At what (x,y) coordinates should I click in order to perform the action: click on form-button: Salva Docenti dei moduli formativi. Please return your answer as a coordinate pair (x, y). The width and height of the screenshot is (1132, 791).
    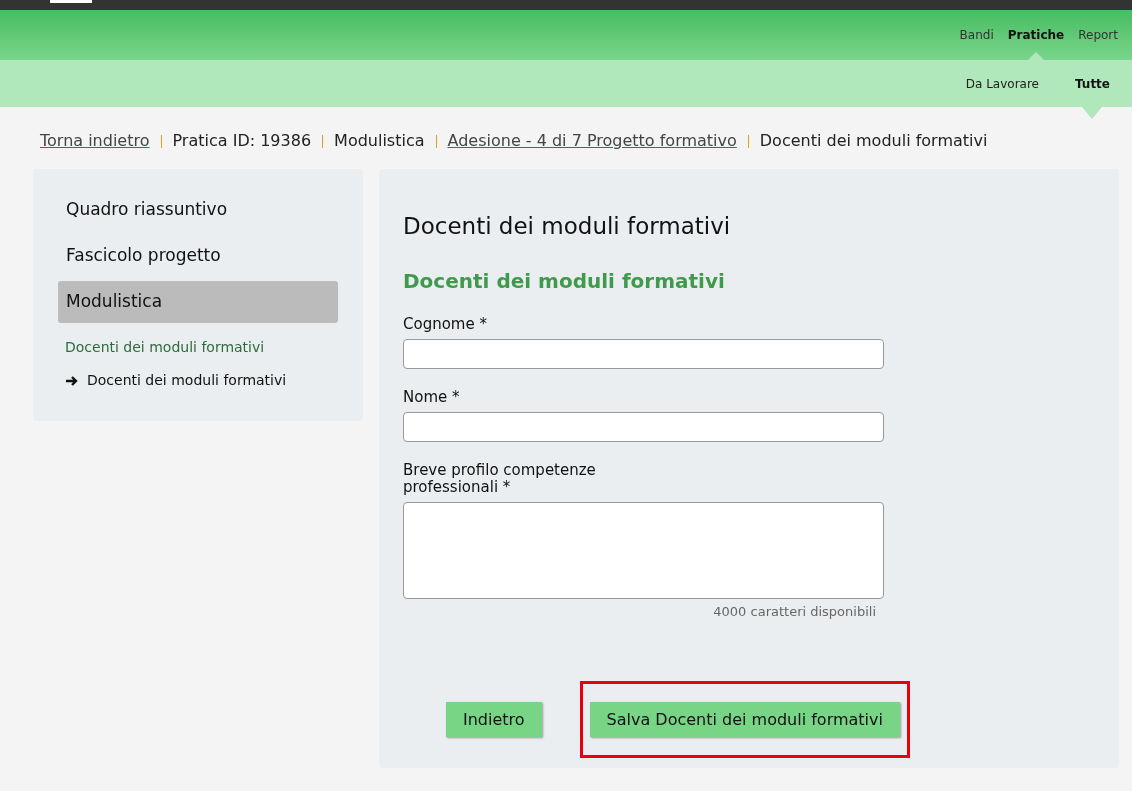
    Looking at the image, I should click on (744, 719).